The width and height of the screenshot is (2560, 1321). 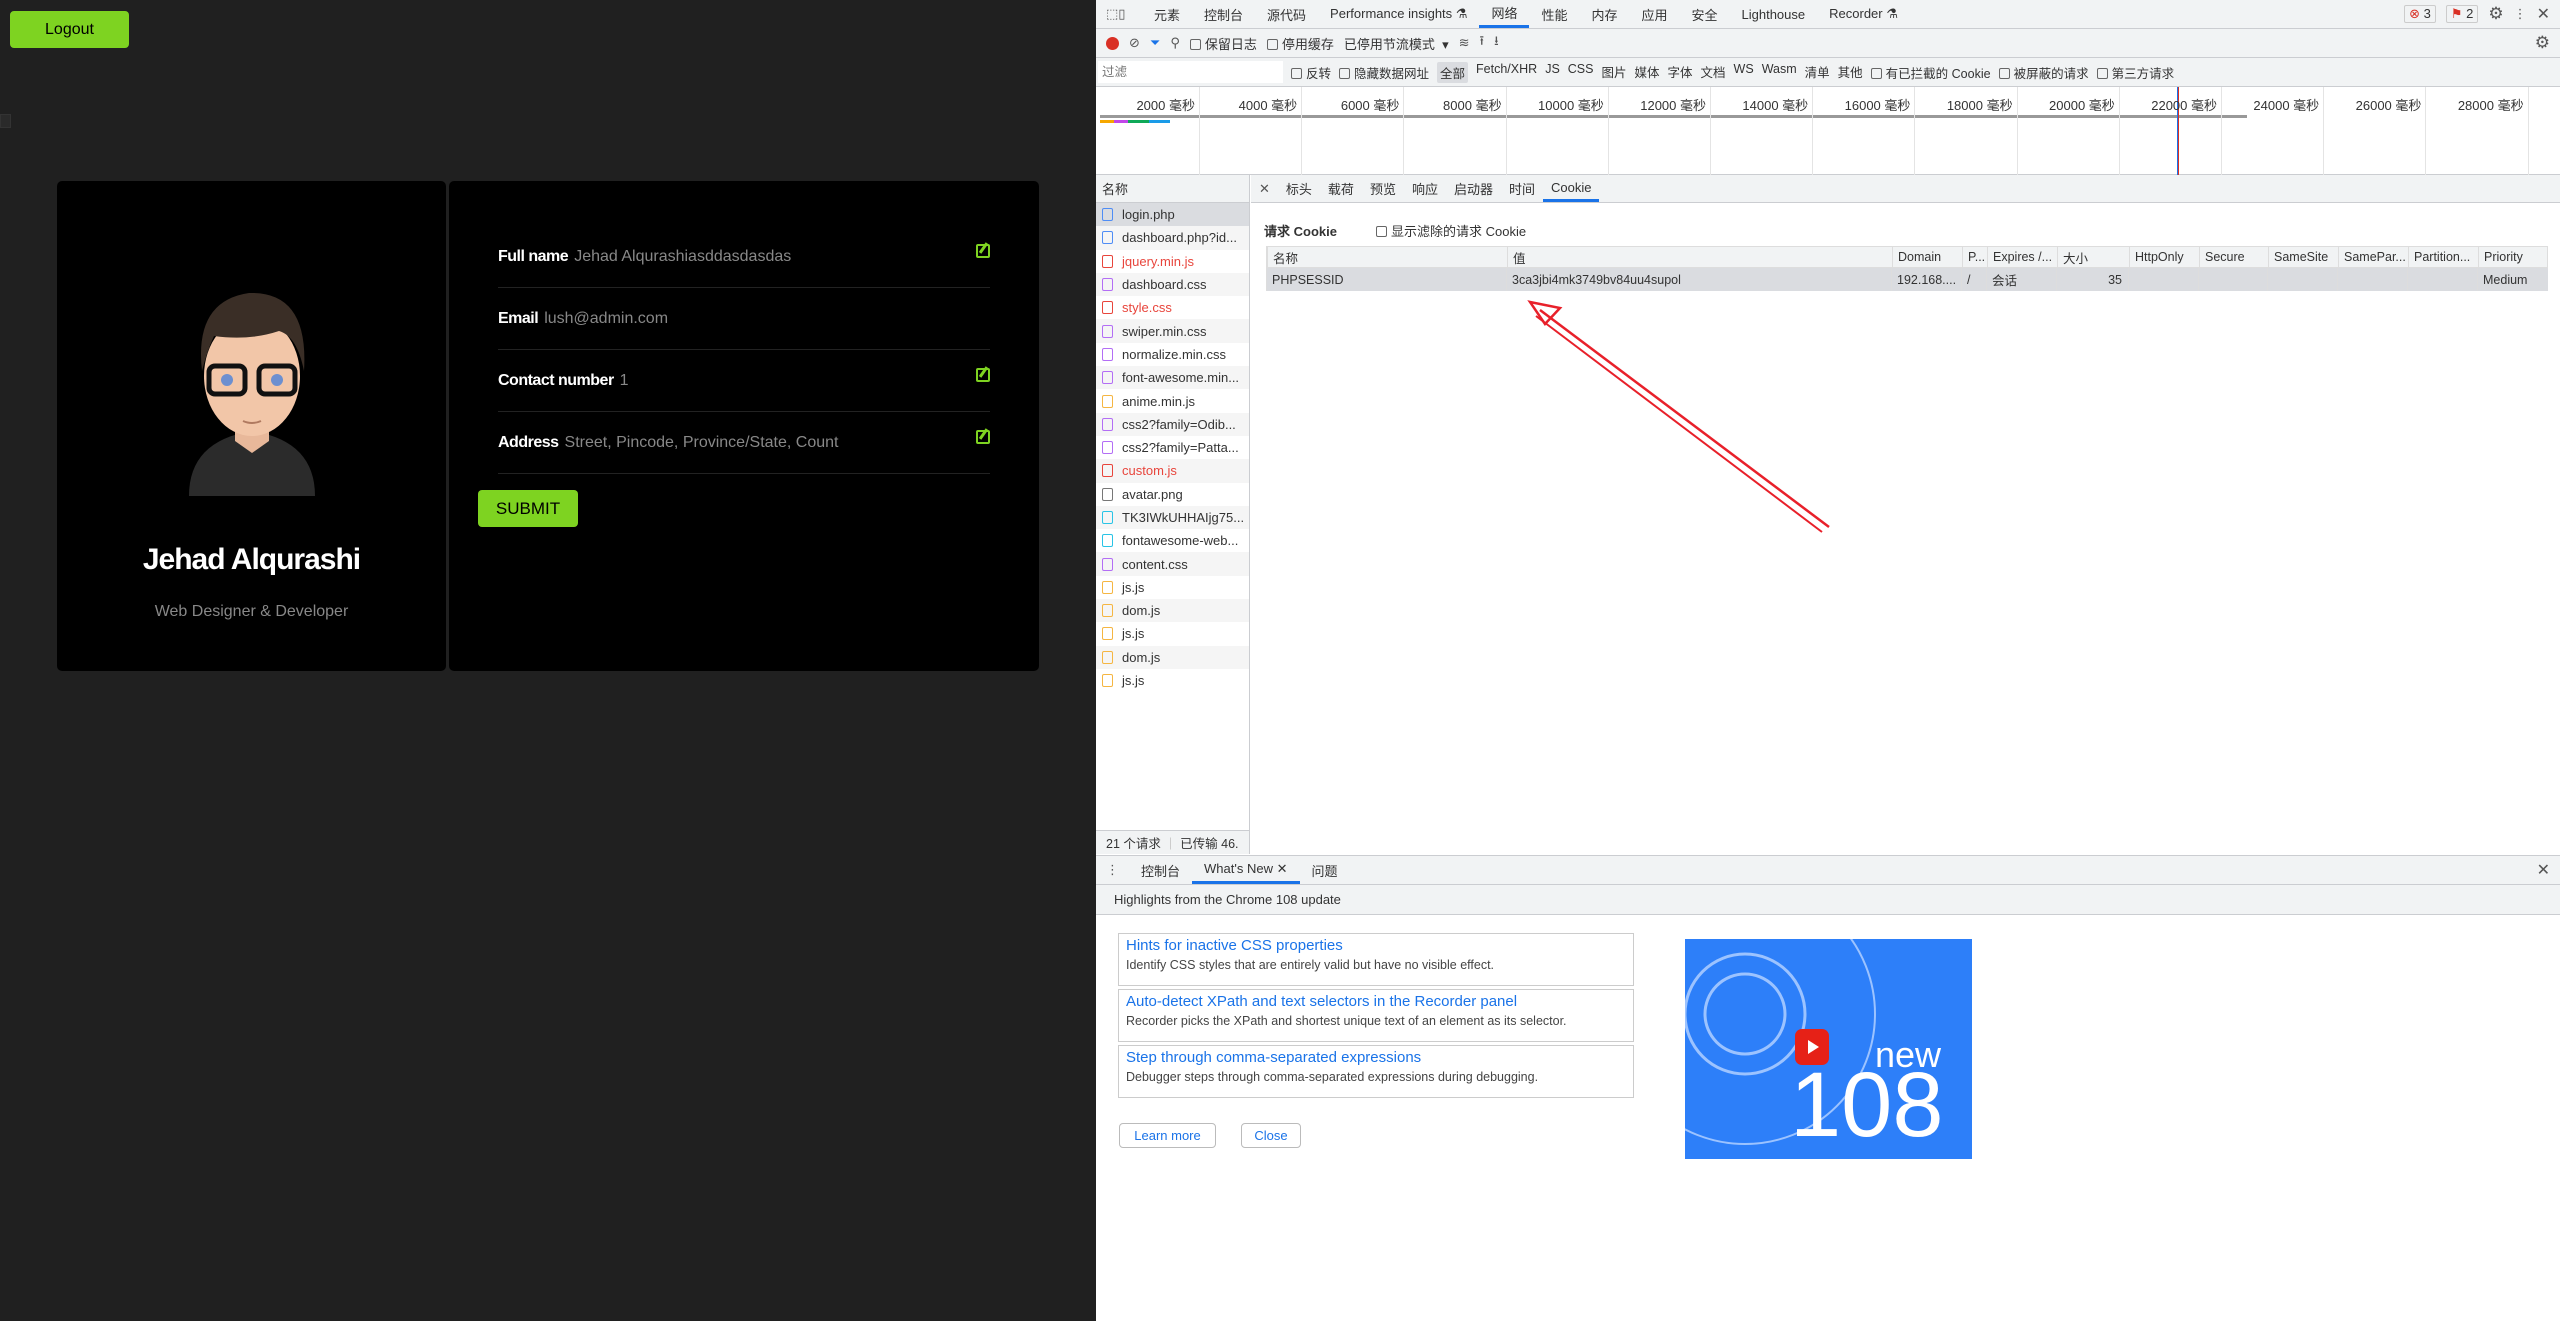 I want to click on column-header: Domain, so click(x=1927, y=257).